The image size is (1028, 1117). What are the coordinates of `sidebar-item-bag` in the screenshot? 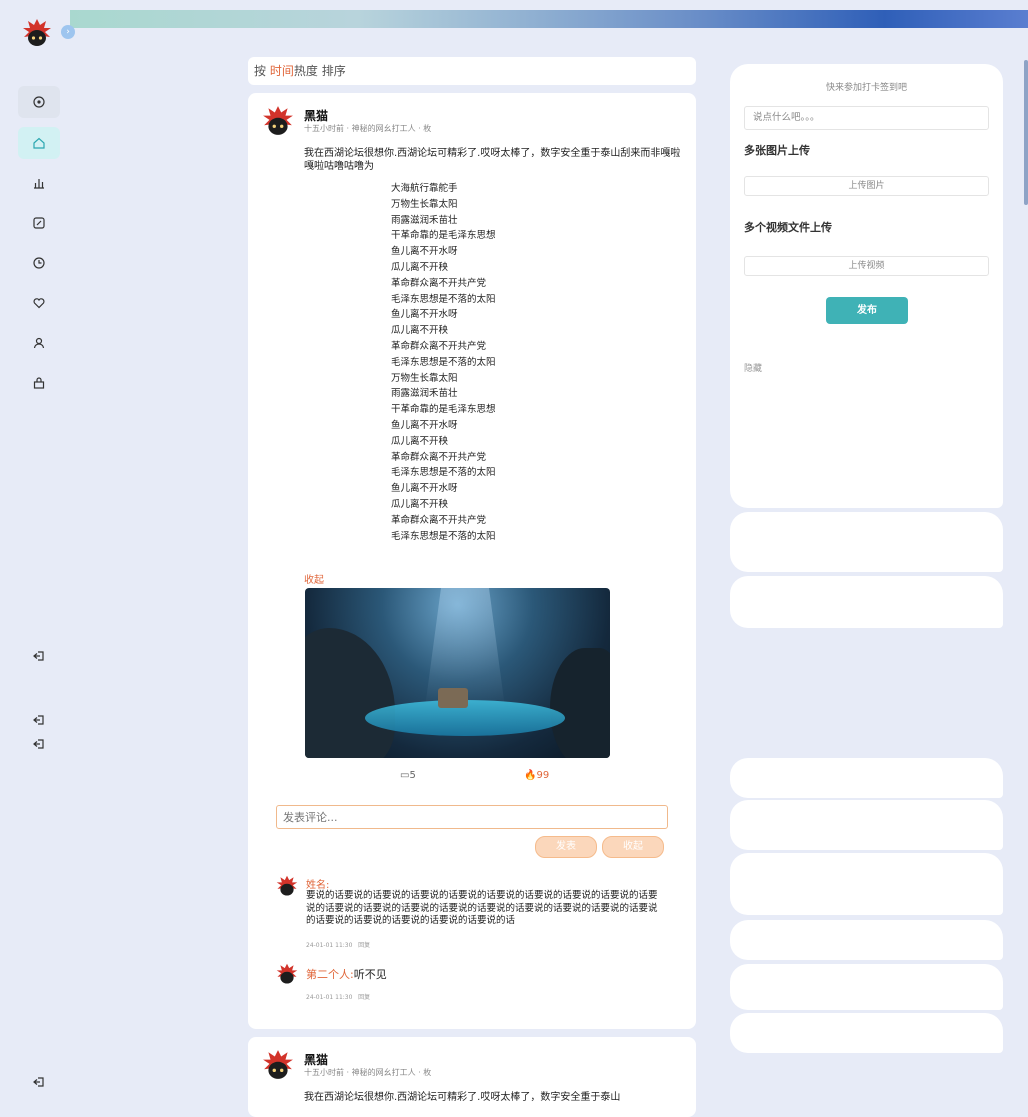 It's located at (39, 383).